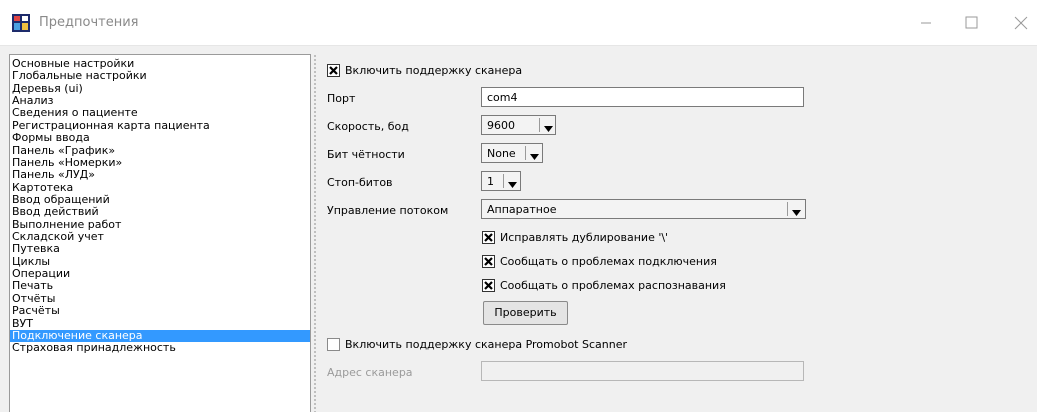  I want to click on splitter-handle, so click(315, 233).